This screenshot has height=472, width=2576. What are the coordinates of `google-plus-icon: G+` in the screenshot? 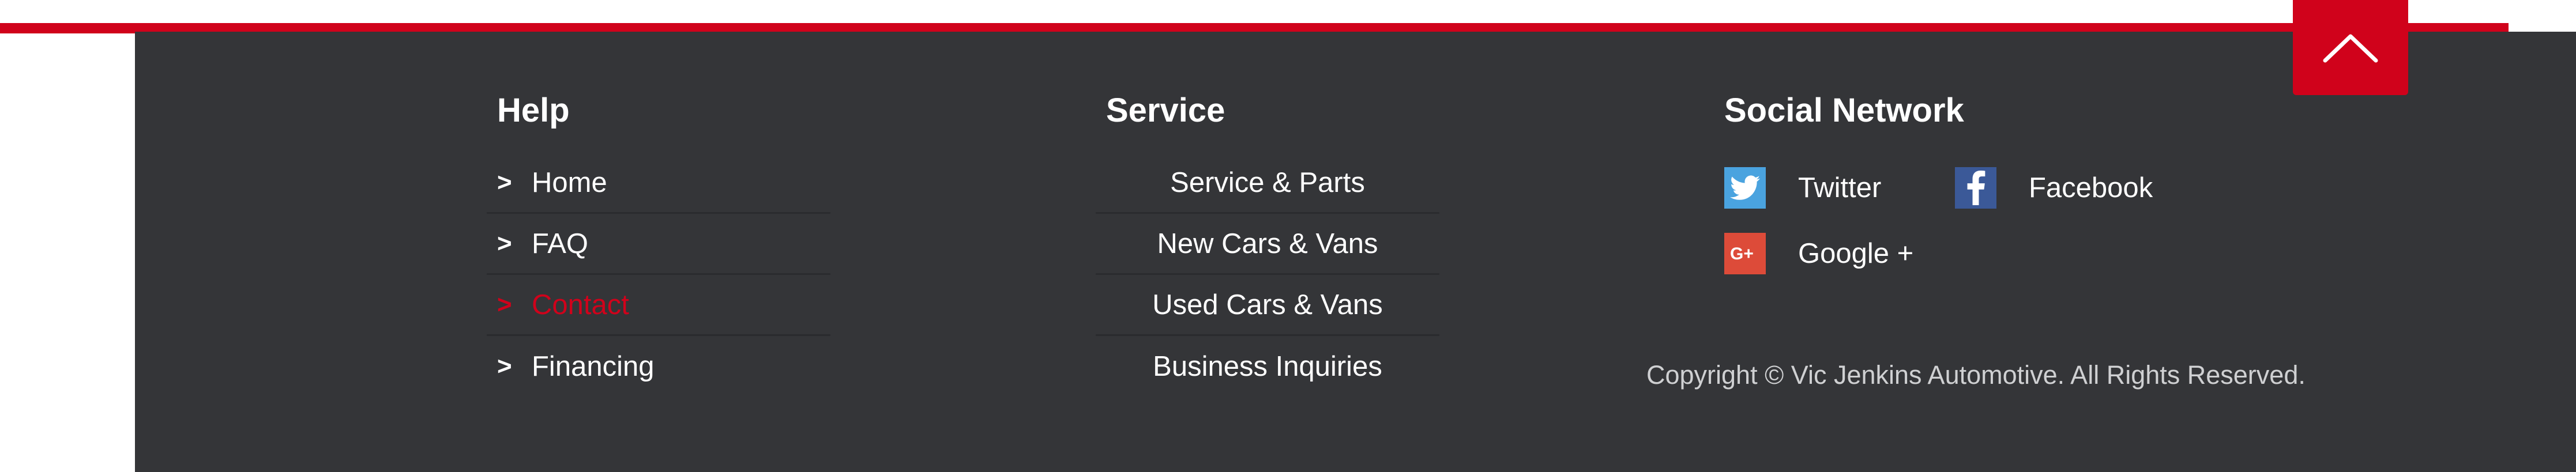 It's located at (1745, 253).